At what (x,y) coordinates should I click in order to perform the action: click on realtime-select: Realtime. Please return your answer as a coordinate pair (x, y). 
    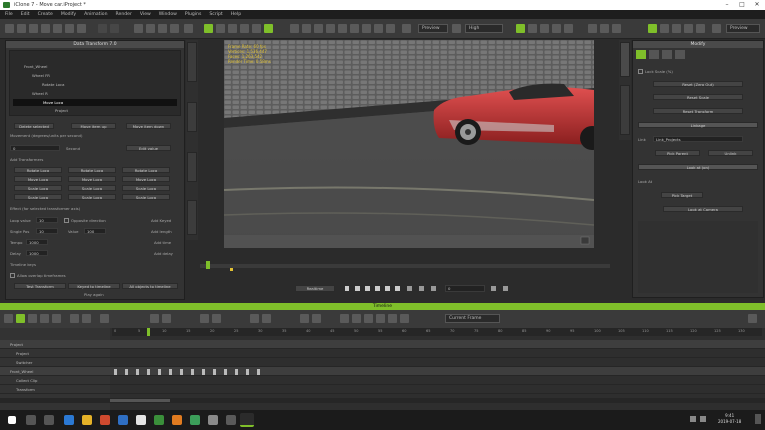
    Looking at the image, I should click on (315, 288).